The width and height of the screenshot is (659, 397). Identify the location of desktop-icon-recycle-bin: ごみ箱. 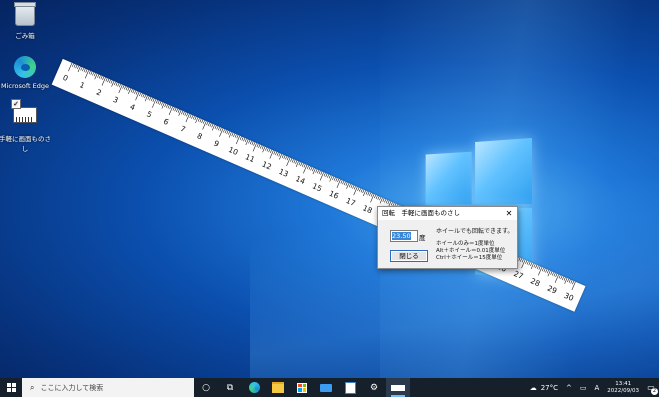
(26, 21).